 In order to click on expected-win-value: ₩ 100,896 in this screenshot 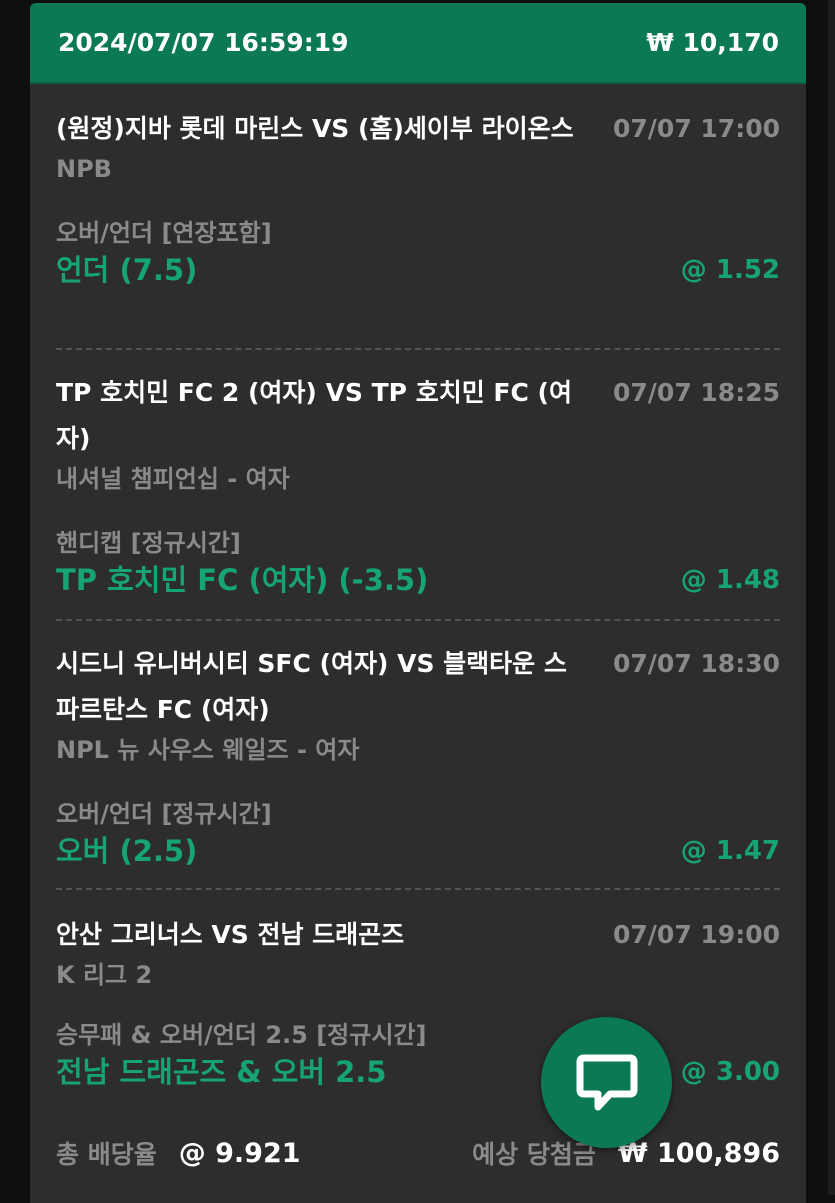, I will do `click(698, 1153)`.